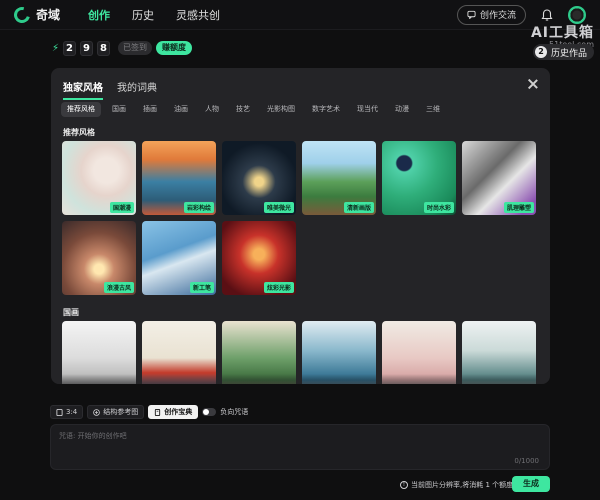 The image size is (600, 500). I want to click on top-bar: 奇域 创作 历史 灵感共创 创作交流, so click(300, 15).